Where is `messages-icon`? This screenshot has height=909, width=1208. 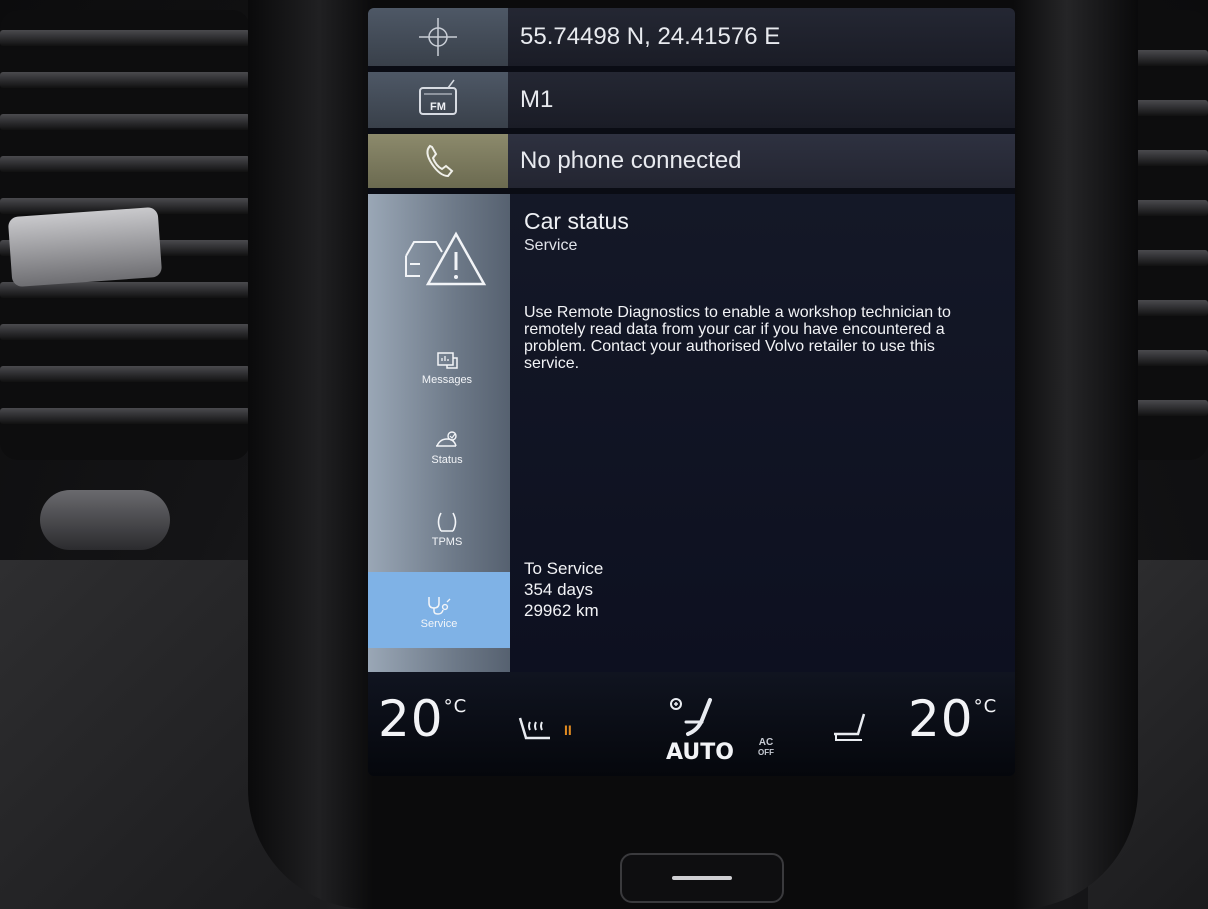
messages-icon is located at coordinates (447, 360).